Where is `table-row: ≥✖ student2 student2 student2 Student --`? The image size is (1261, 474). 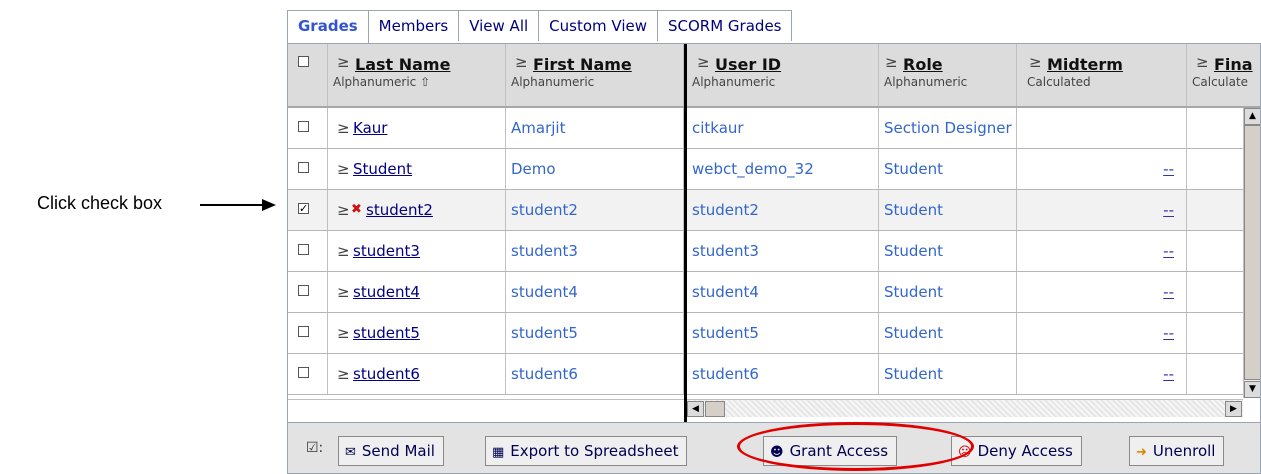 table-row: ≥✖ student2 student2 student2 Student -- is located at coordinates (774, 210).